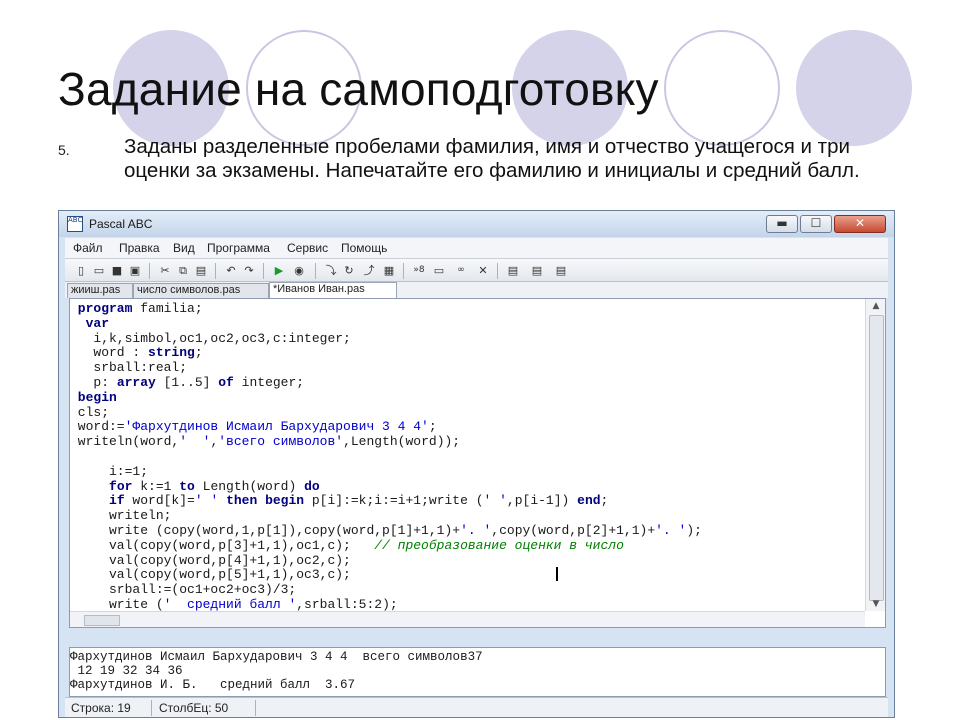 Image resolution: width=960 pixels, height=720 pixels. Describe the element at coordinates (88, 248) in the screenshot. I see `menu-file: Файл` at that location.